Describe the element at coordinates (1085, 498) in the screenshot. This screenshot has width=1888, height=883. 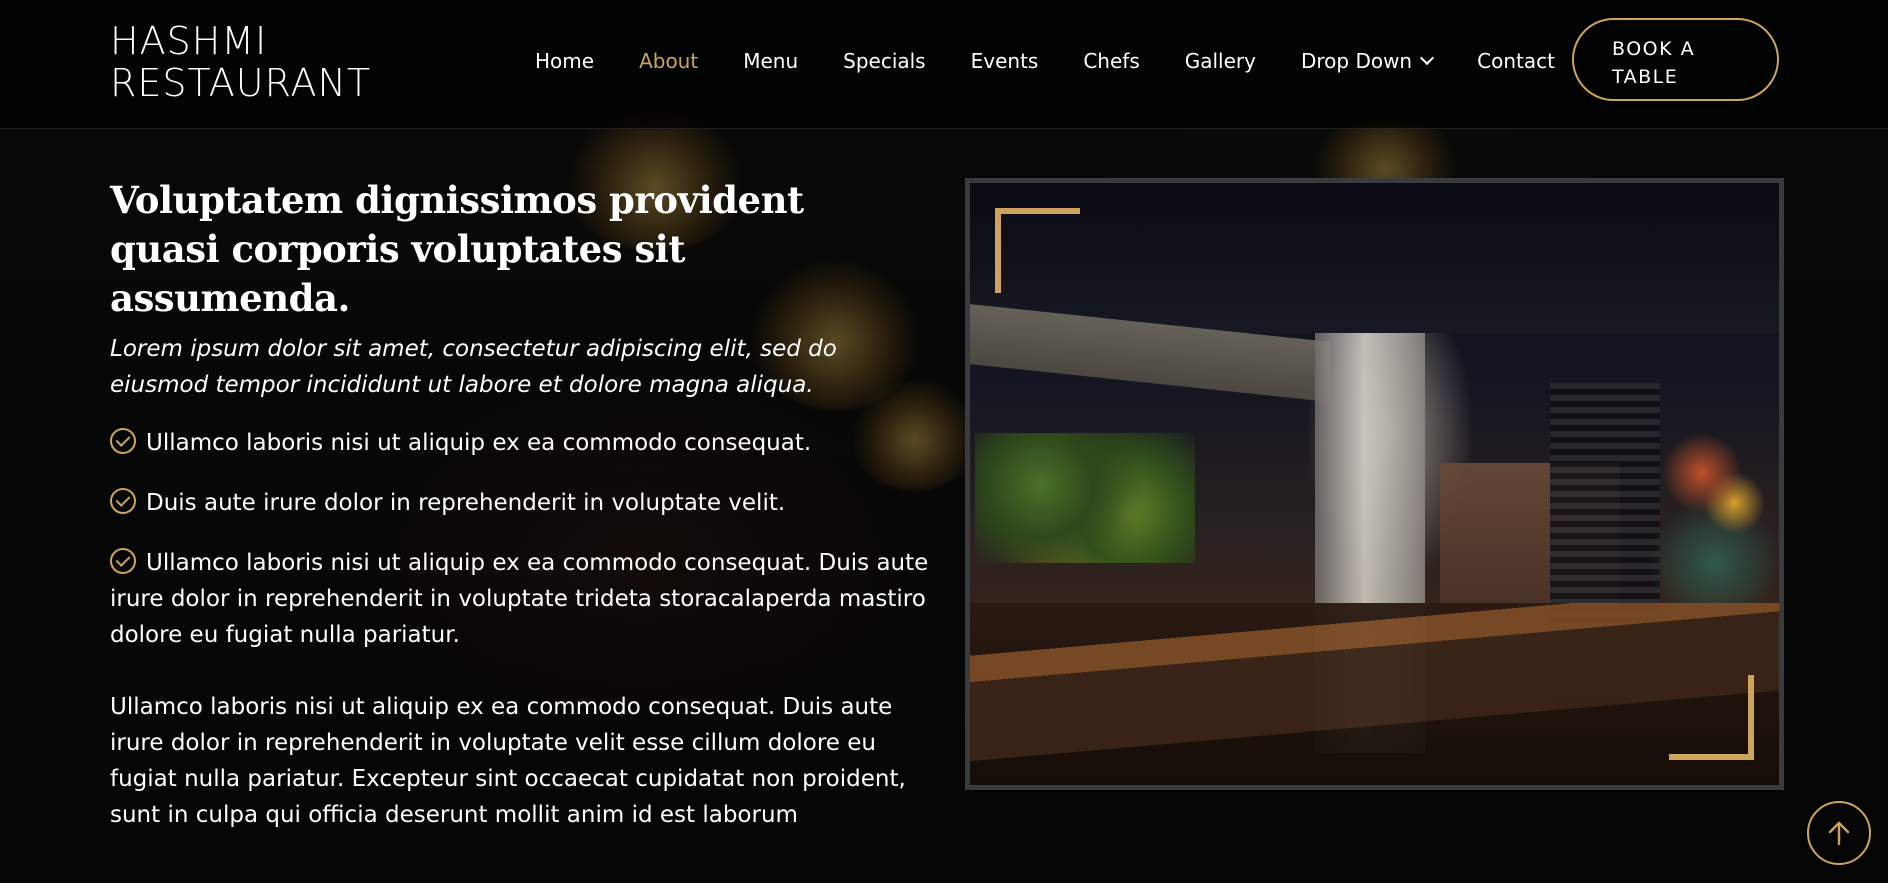
I see `photo-plants` at that location.